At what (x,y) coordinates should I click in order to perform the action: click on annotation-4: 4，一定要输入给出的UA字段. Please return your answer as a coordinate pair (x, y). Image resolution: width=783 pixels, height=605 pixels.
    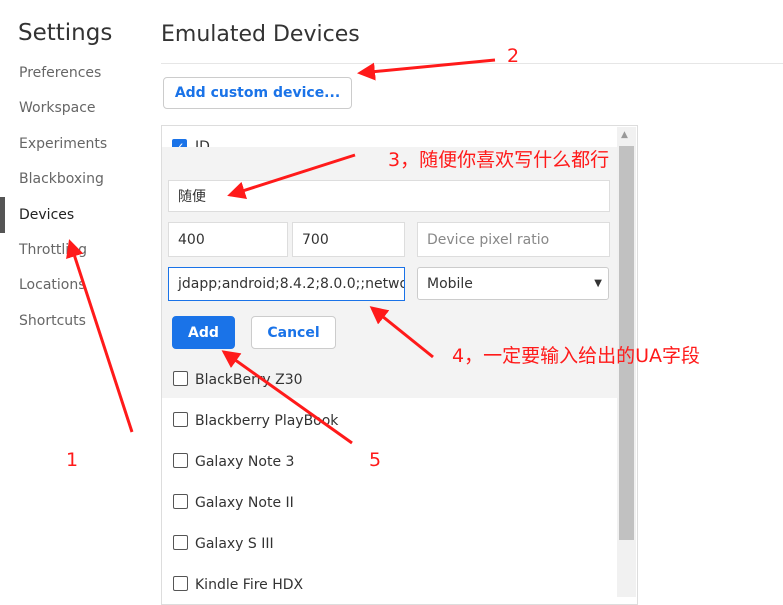
    Looking at the image, I should click on (576, 356).